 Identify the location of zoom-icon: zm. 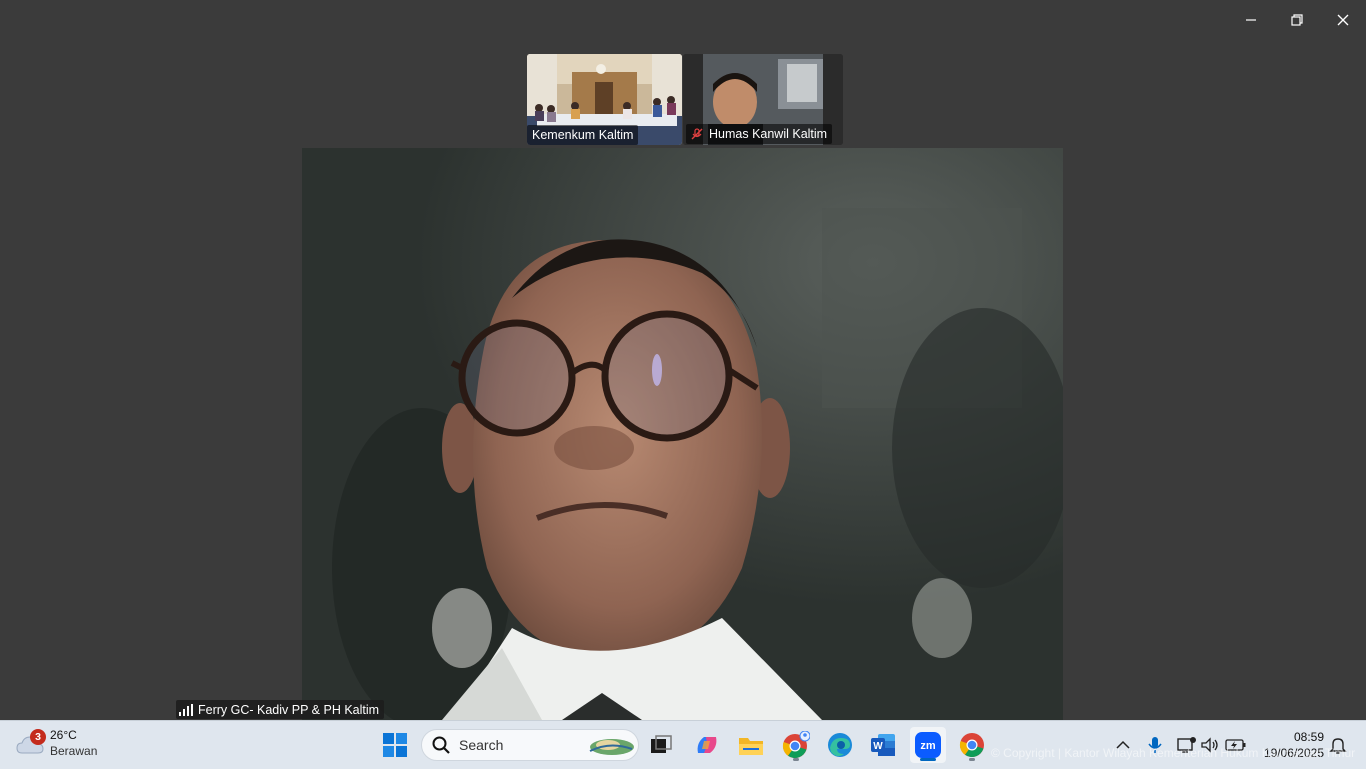
(928, 745).